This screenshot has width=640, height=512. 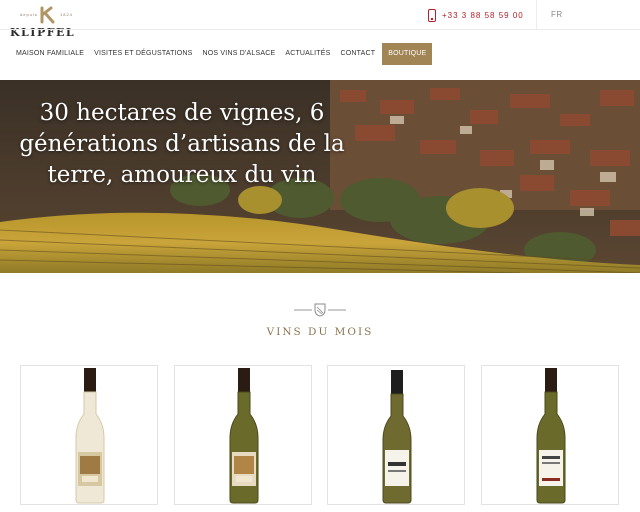 I want to click on logo-tagline-right: 1824, so click(x=66, y=14).